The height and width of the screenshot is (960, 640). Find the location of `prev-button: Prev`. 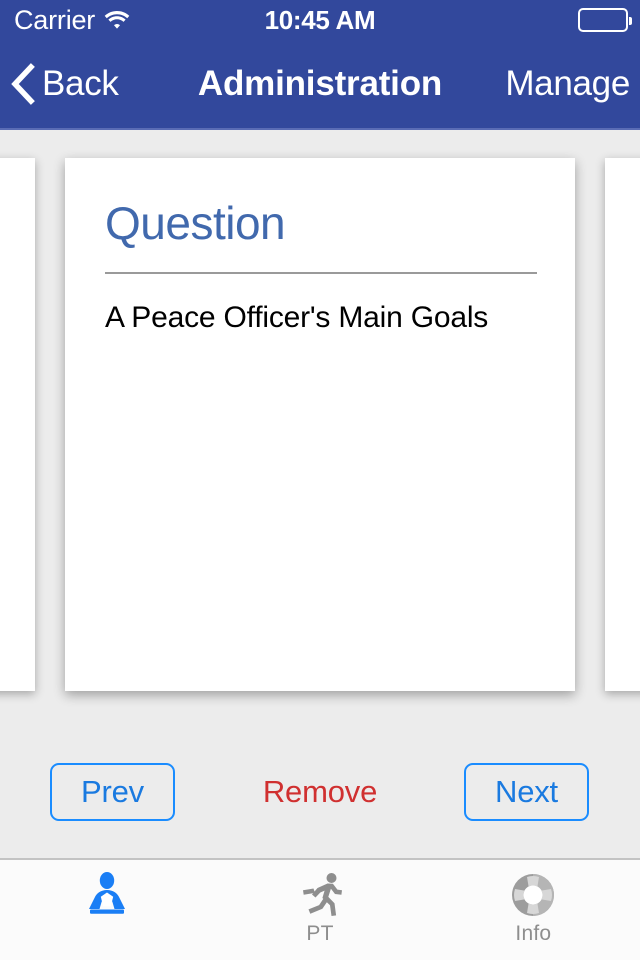

prev-button: Prev is located at coordinates (112, 792).